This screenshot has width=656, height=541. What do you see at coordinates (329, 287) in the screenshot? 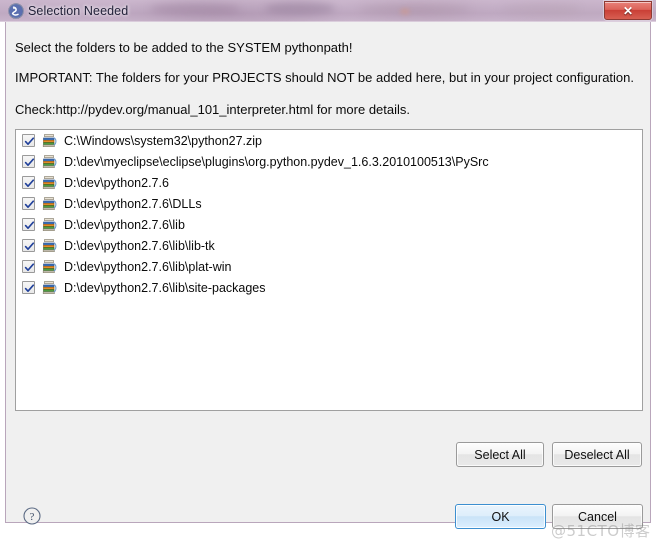
I see `list-item: D:\dev\python2.7.6\lib\site-packages` at bounding box center [329, 287].